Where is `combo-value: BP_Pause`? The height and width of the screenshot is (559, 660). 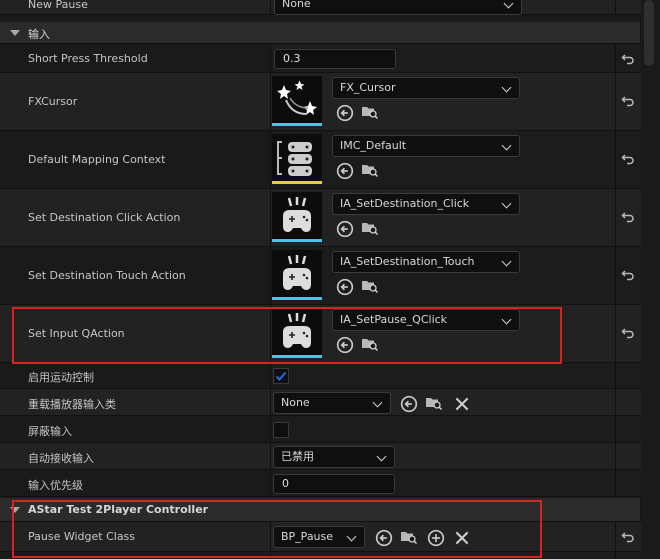
combo-value: BP_Pause is located at coordinates (307, 536).